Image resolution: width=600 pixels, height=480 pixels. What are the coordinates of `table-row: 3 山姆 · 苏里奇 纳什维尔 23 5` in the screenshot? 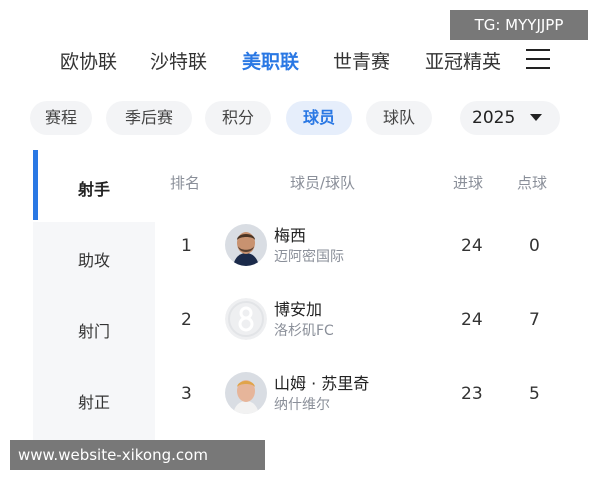 It's located at (365, 394).